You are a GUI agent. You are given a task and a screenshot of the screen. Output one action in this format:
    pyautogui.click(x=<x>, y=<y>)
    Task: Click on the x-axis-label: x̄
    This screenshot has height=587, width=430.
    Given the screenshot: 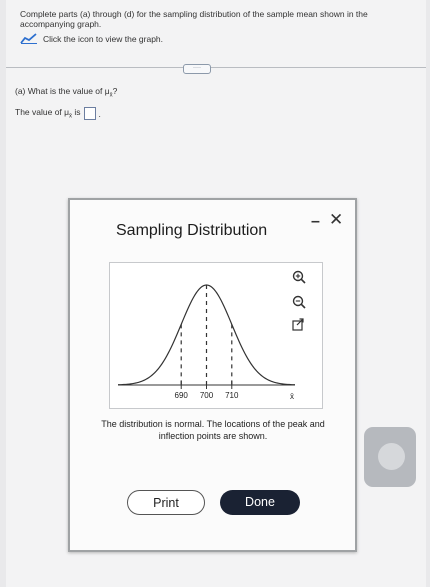 What is the action you would take?
    pyautogui.click(x=292, y=396)
    